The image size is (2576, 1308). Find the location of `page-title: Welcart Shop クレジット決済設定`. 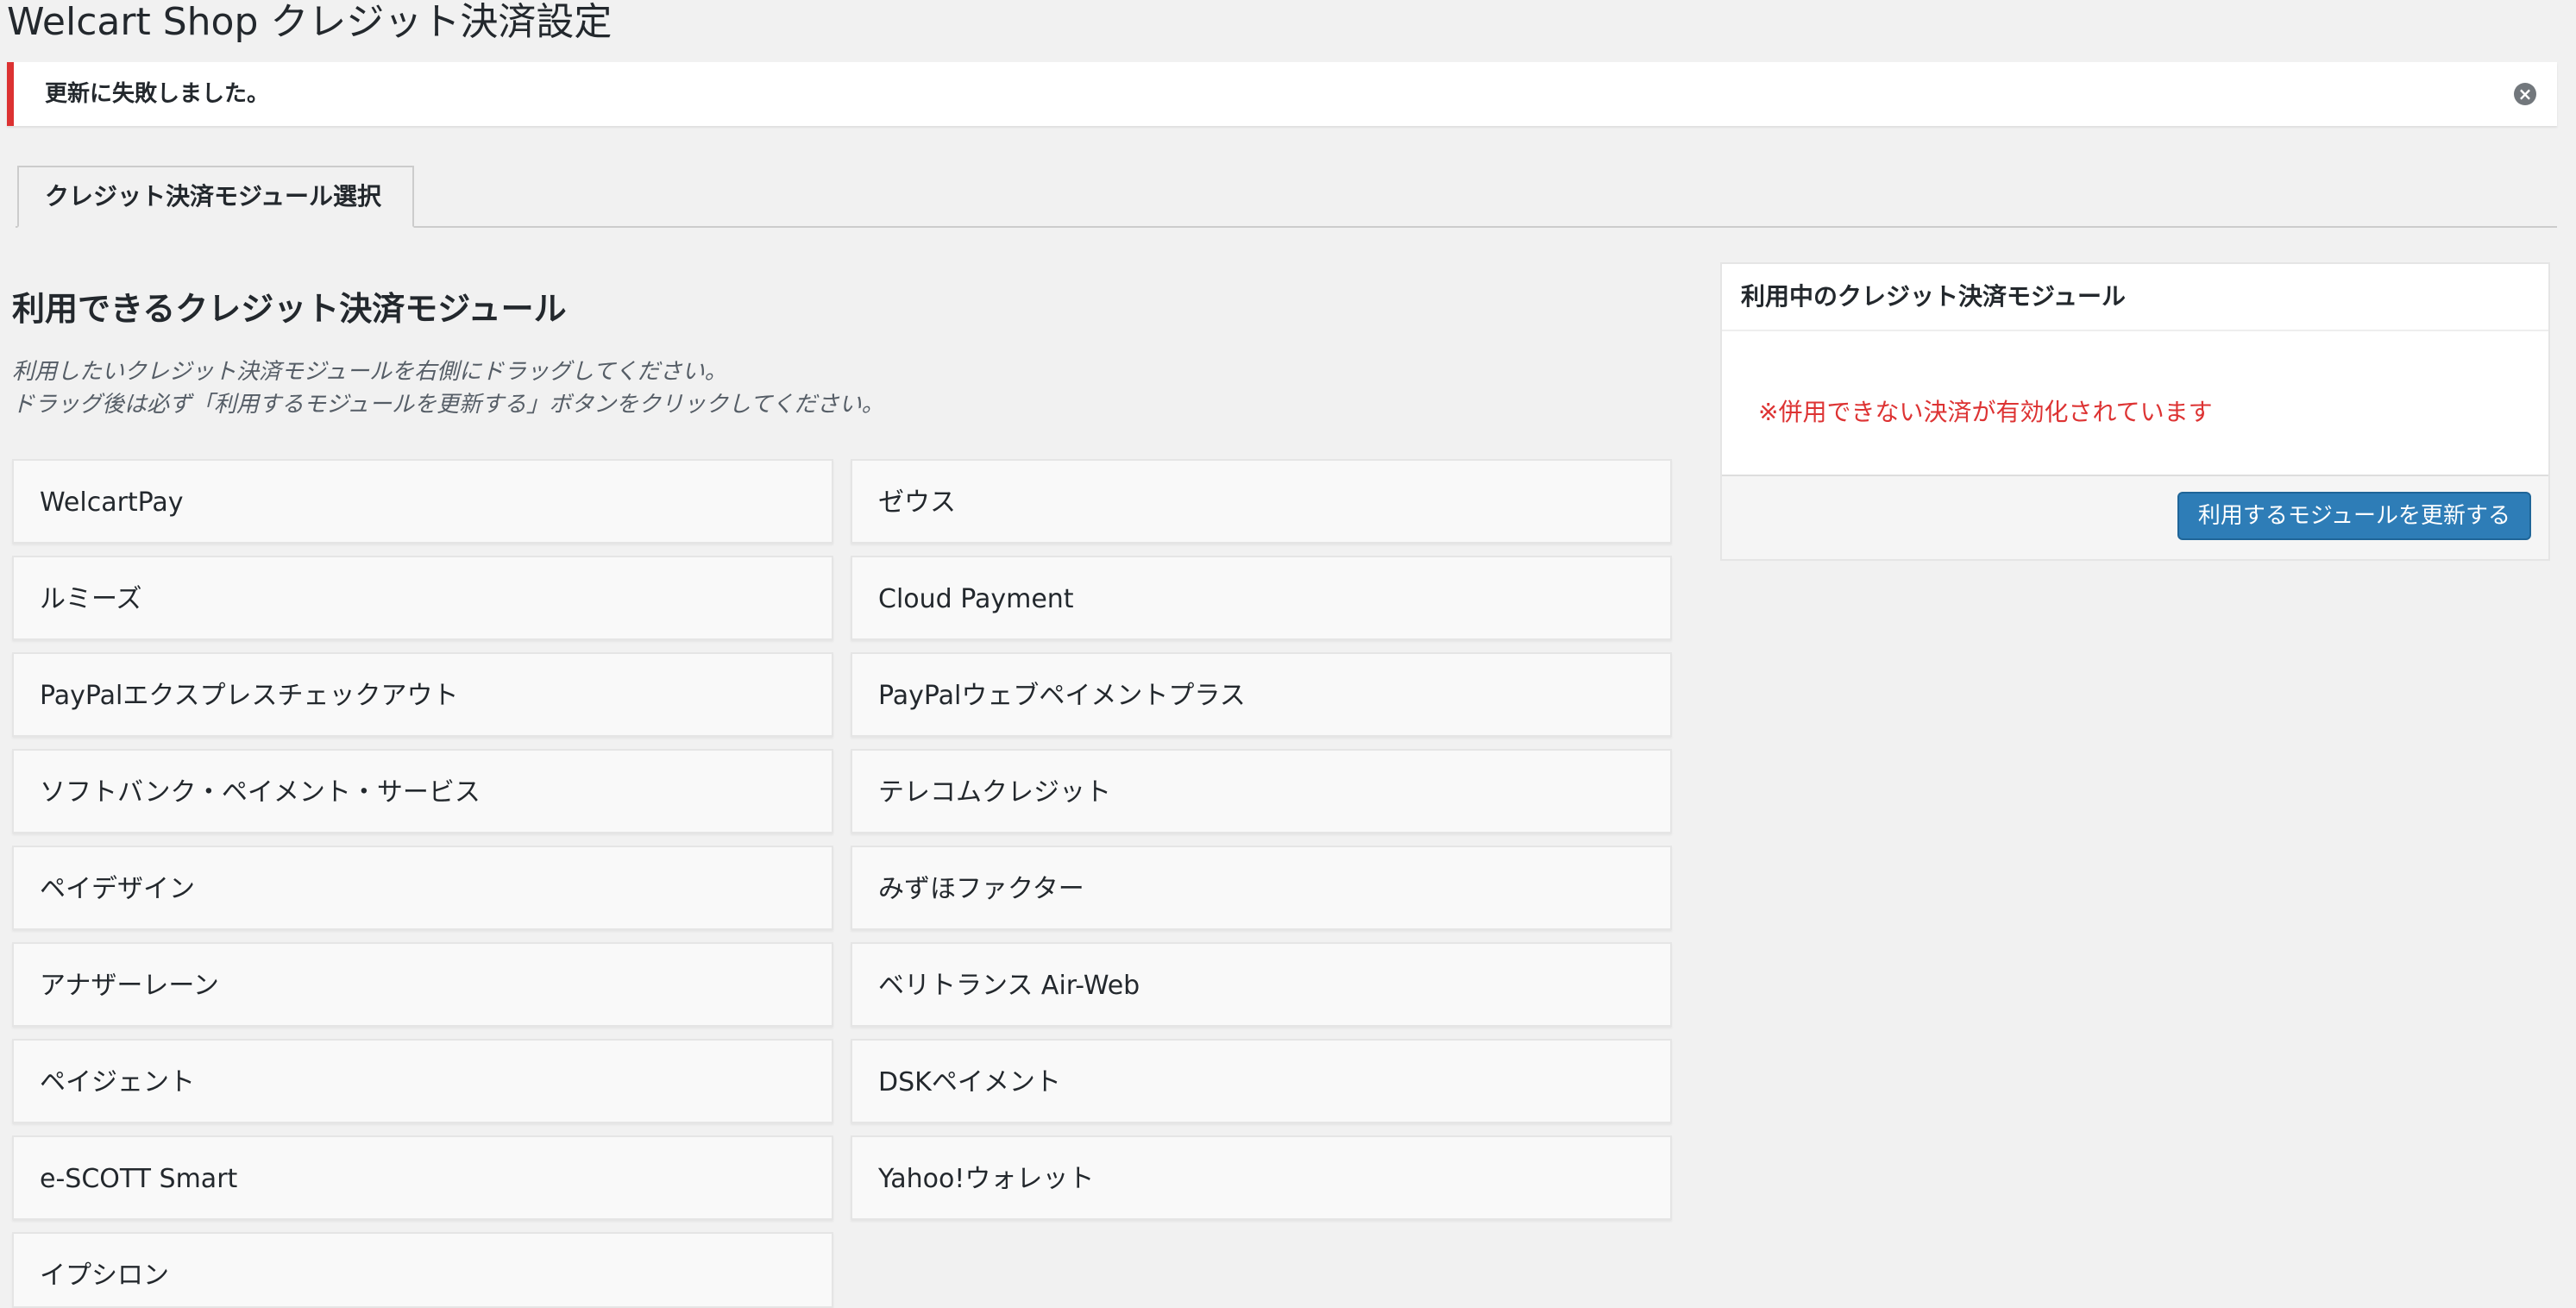

page-title: Welcart Shop クレジット決済設定 is located at coordinates (310, 22).